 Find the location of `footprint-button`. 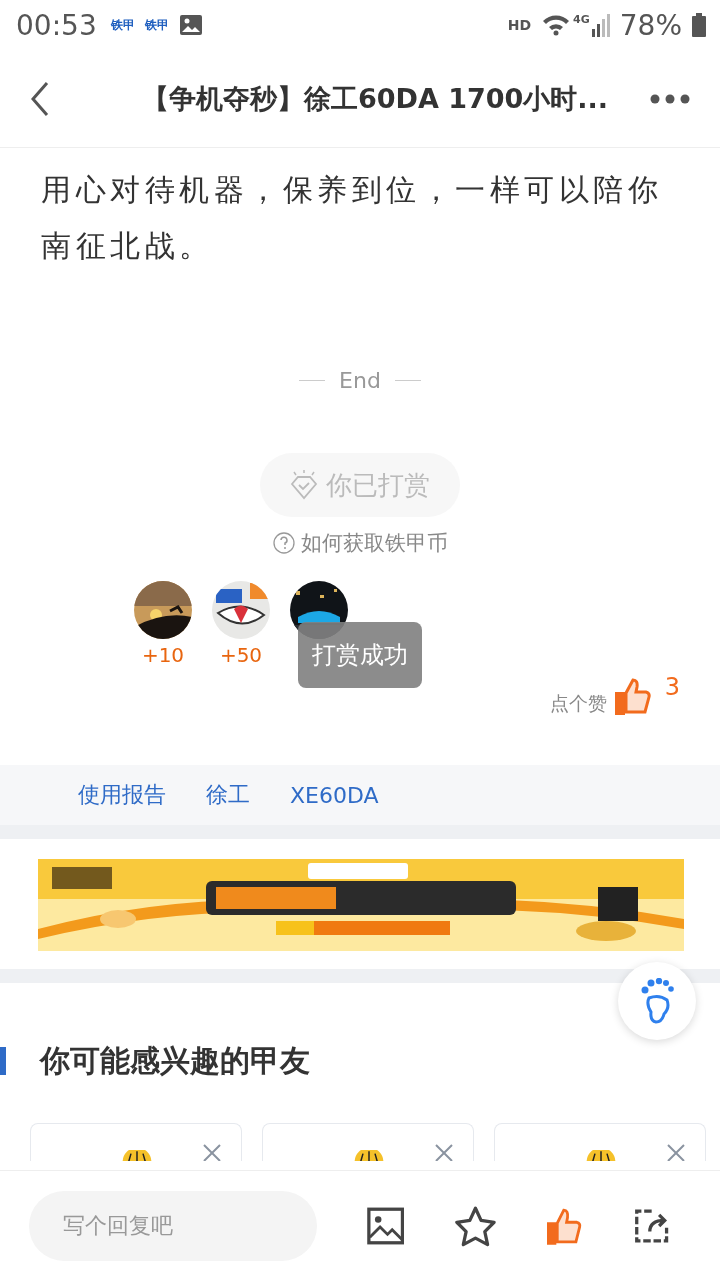

footprint-button is located at coordinates (657, 1001).